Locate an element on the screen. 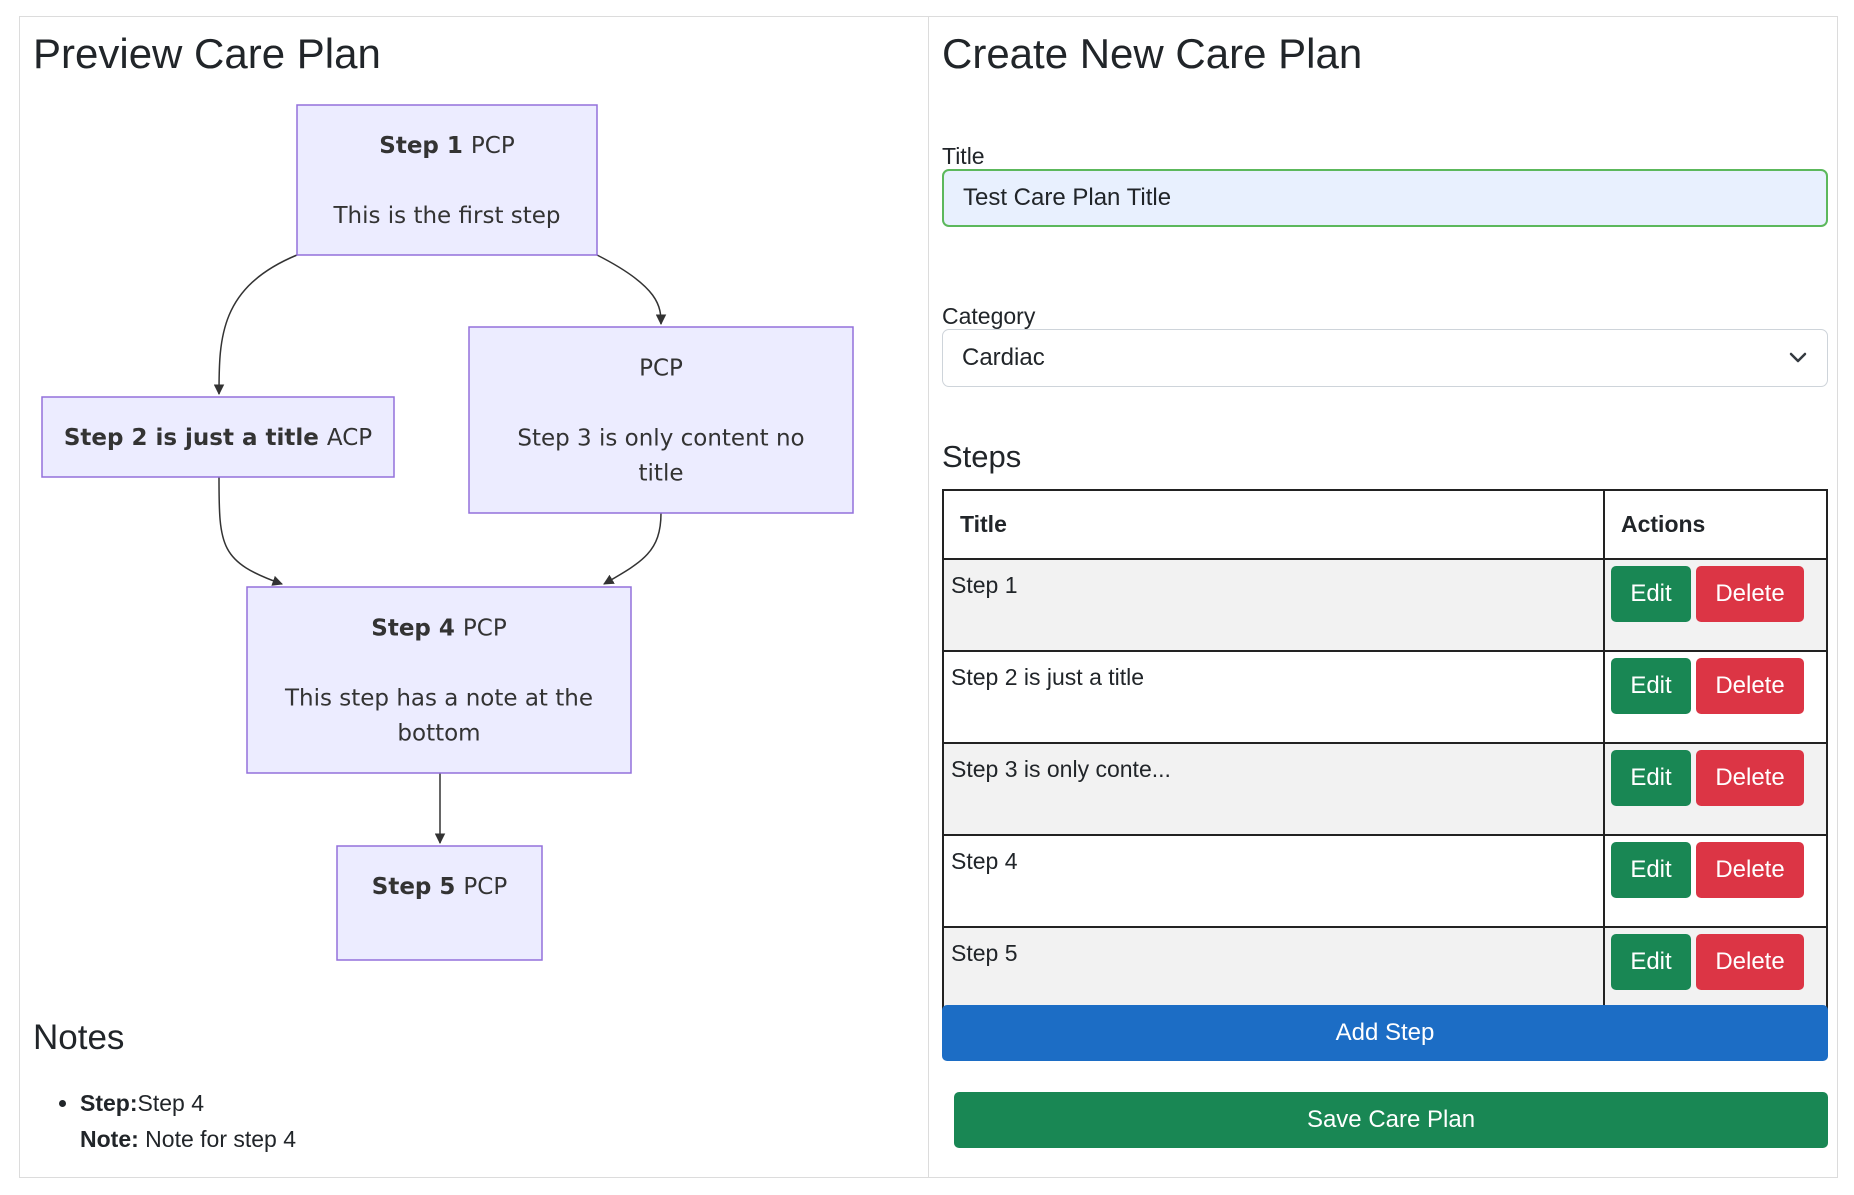  step-title-cell: Step 1 is located at coordinates (1273, 605).